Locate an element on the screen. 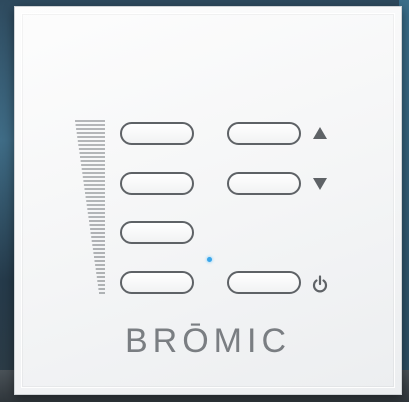 The height and width of the screenshot is (402, 409). level-3-button is located at coordinates (157, 232).